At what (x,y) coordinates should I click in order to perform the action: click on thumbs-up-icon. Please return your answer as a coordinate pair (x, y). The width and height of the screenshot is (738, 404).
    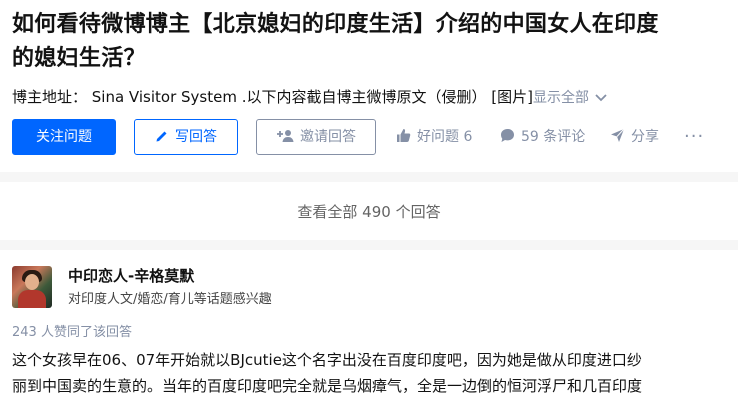
    Looking at the image, I should click on (404, 135).